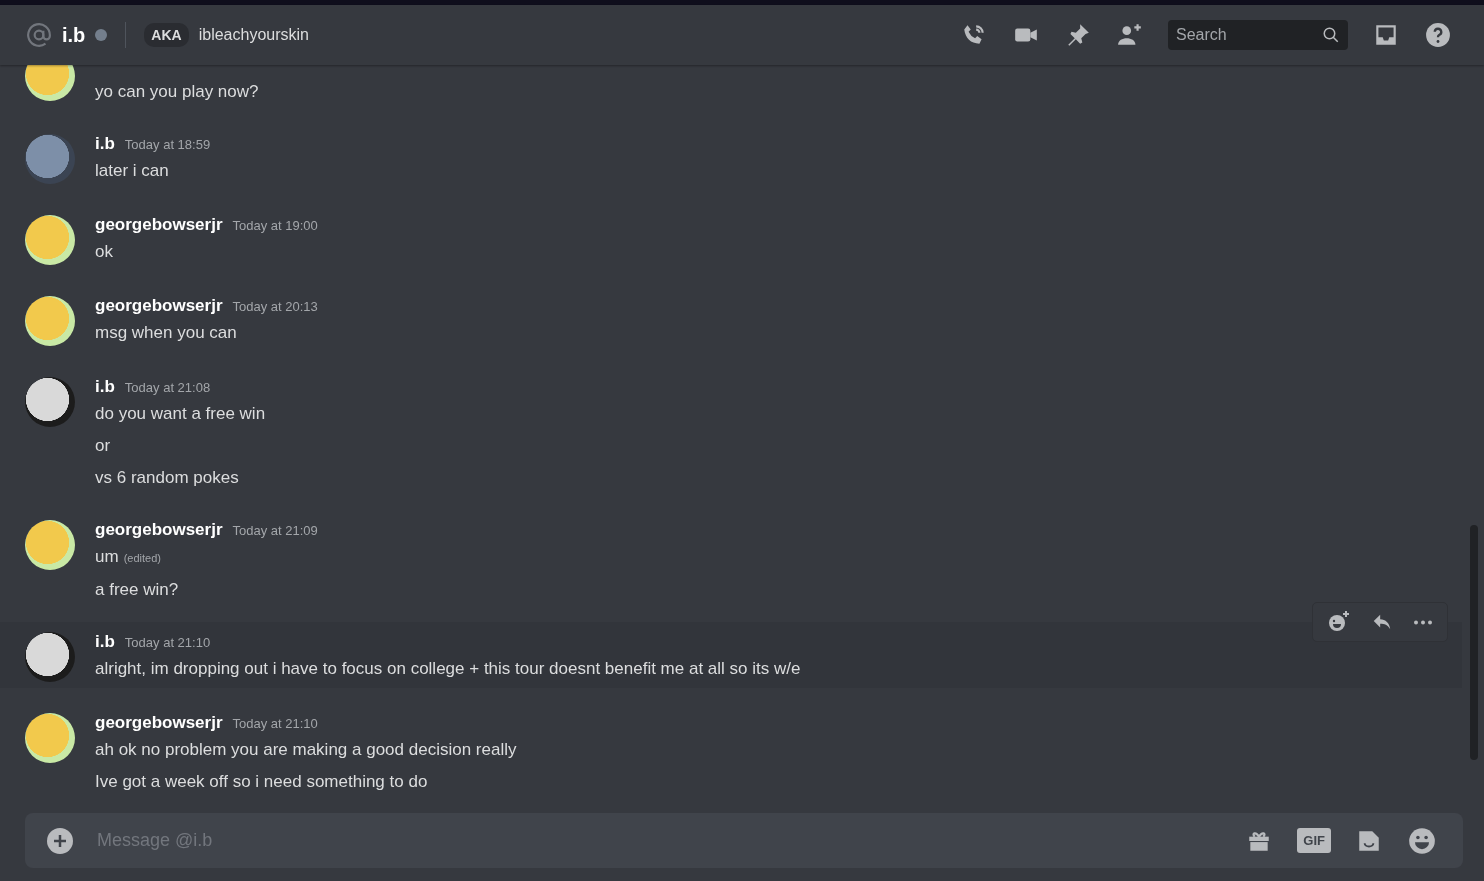 This screenshot has height=881, width=1484. I want to click on plus-icon, so click(60, 840).